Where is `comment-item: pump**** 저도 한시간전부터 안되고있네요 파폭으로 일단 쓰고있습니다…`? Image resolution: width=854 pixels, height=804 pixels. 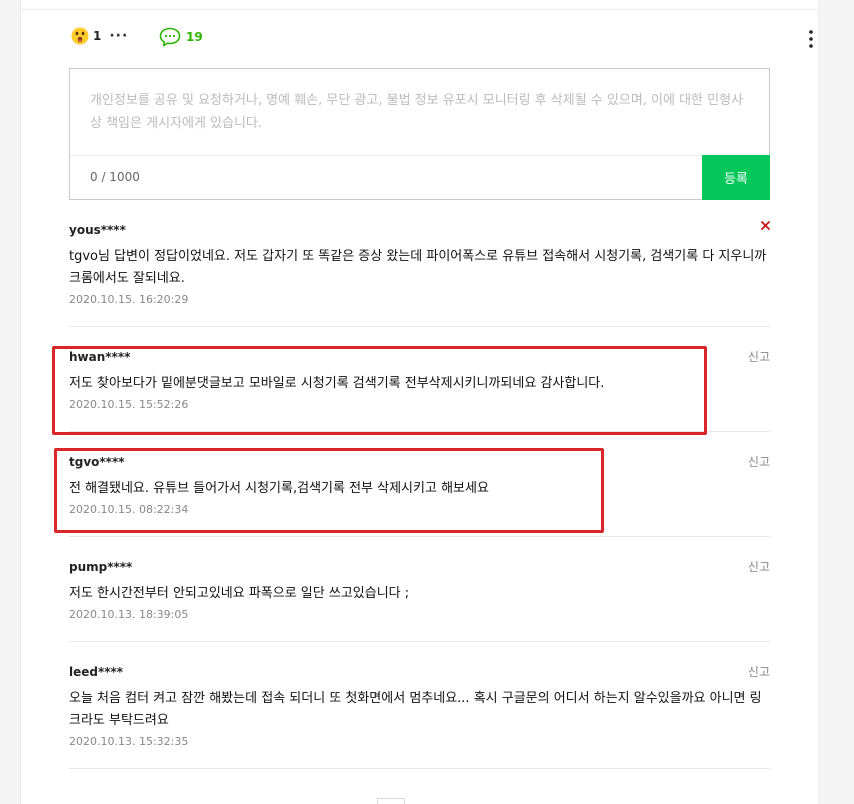
comment-item: pump**** 저도 한시간전부터 안되고있네요 파폭으로 일단 쓰고있습니다… is located at coordinates (419, 589).